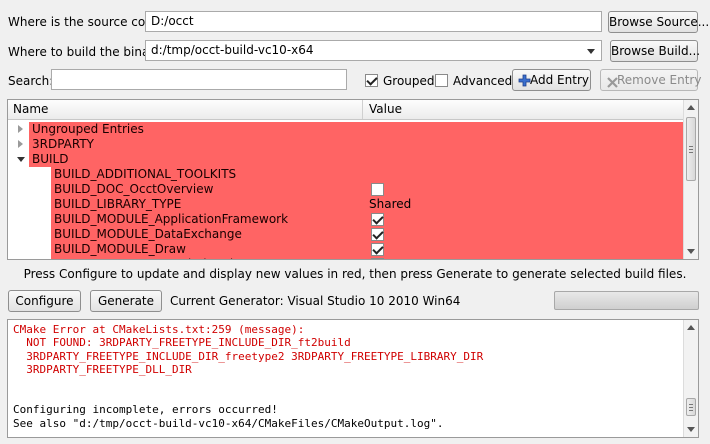  Describe the element at coordinates (86, 22) in the screenshot. I see `source-label: Where is the source code:` at that location.